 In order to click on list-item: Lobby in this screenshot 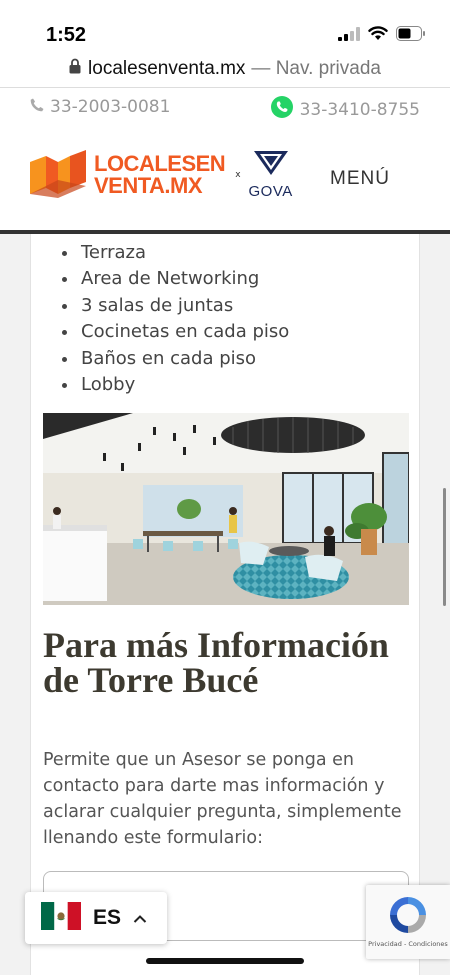, I will do `click(184, 385)`.